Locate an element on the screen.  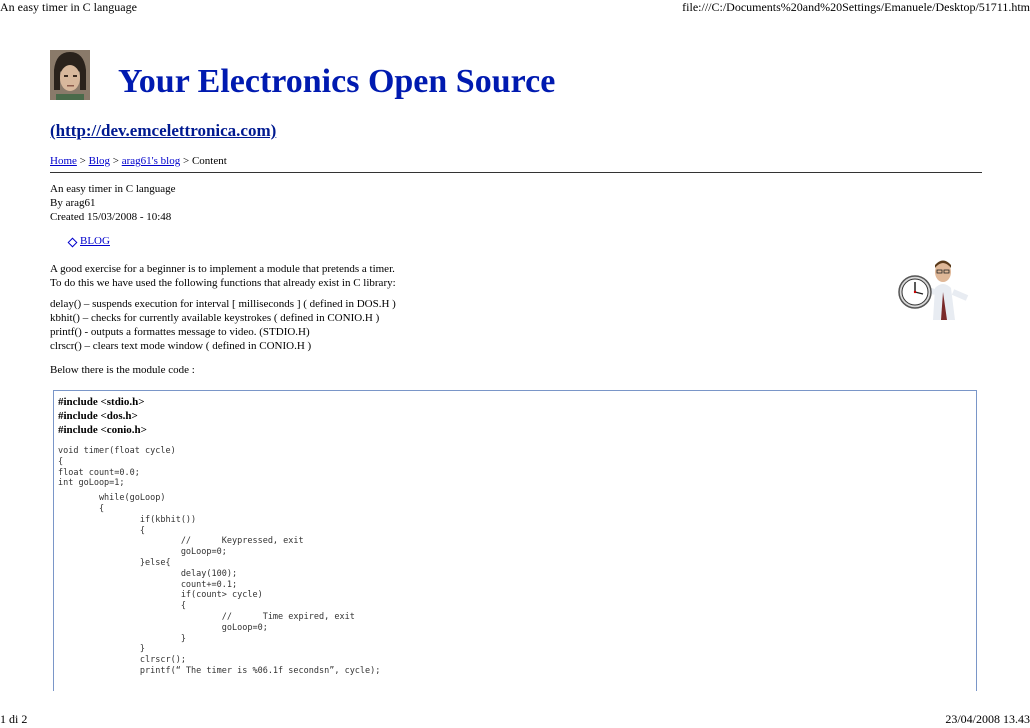
print-header-title: An easy timer in C language is located at coordinates (68, 7).